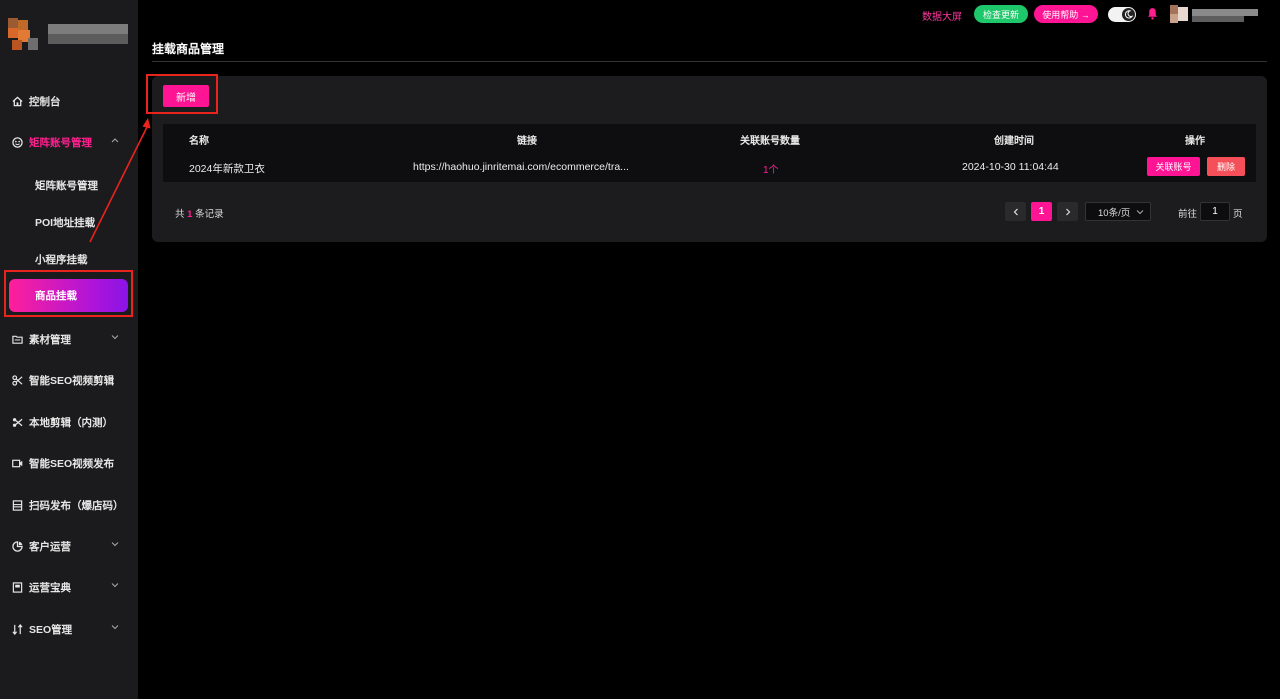 This screenshot has width=1280, height=699. What do you see at coordinates (1173, 166) in the screenshot?
I see `link-account-button: 关联账号` at bounding box center [1173, 166].